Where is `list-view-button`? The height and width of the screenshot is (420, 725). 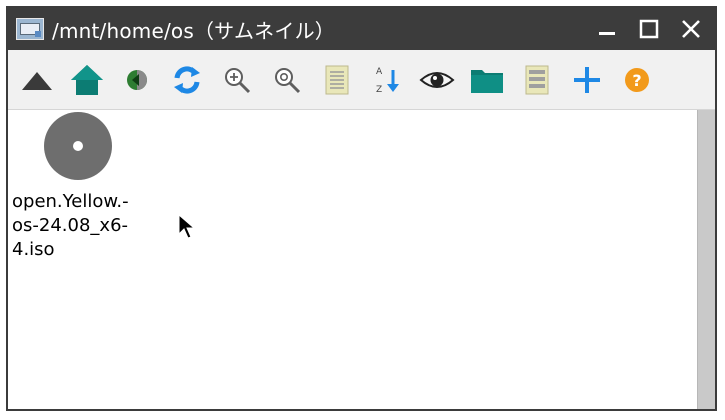 list-view-button is located at coordinates (337, 80).